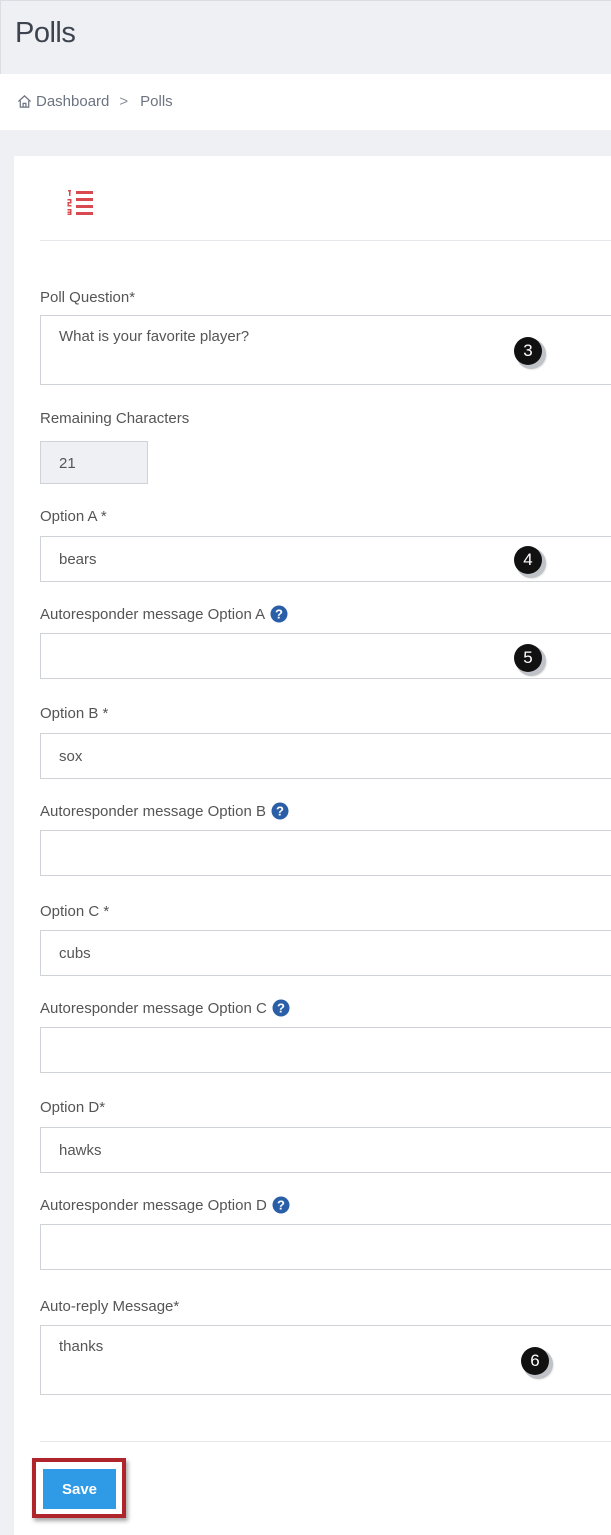  What do you see at coordinates (94, 462) in the screenshot?
I see `remaining-characters-counter: 21` at bounding box center [94, 462].